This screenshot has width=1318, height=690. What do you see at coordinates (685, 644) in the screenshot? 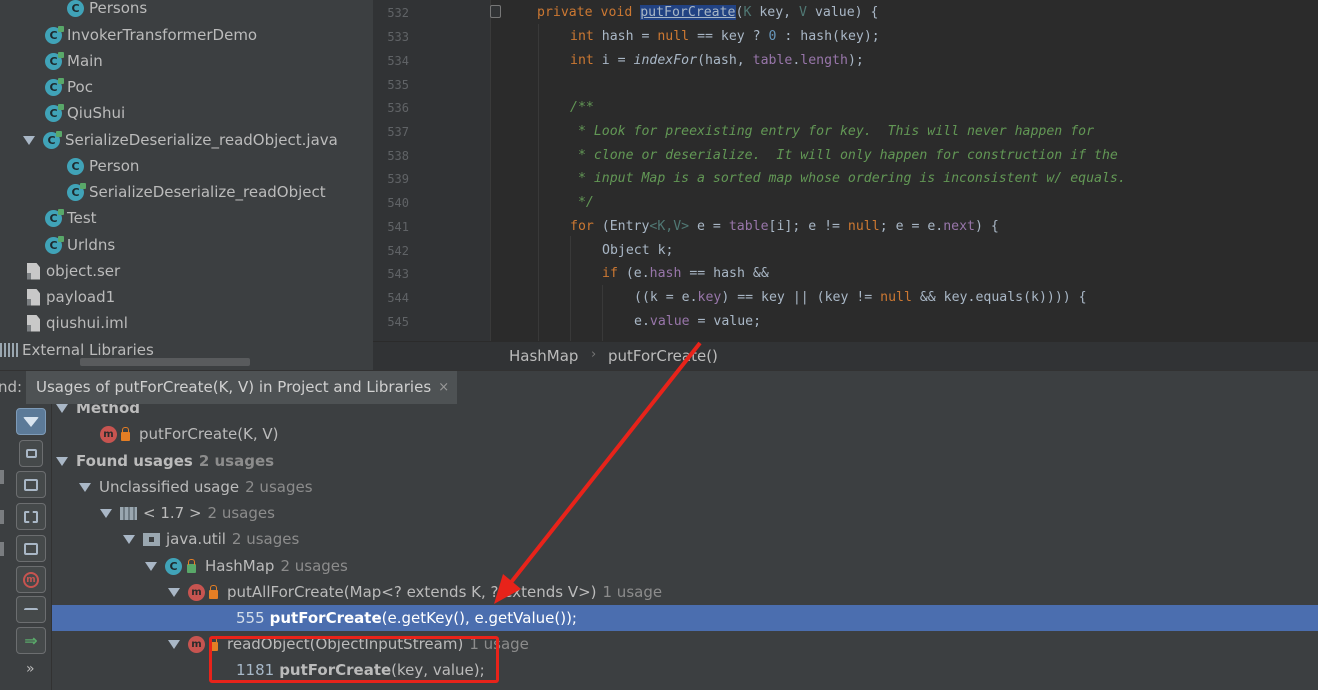
I see `usage-group-method-readobject: m readObject(ObjectInputStream) 1 usage` at bounding box center [685, 644].